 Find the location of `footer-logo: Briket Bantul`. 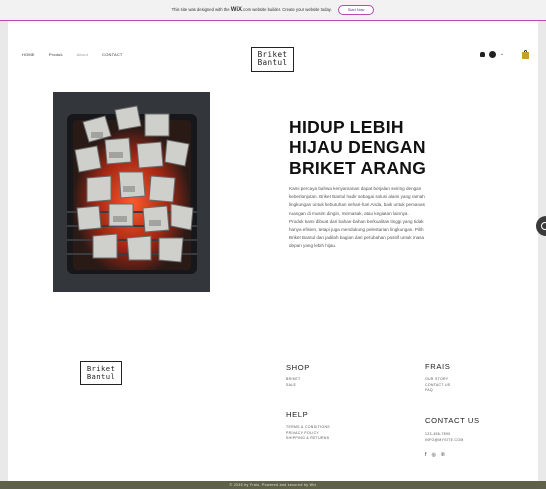

footer-logo: Briket Bantul is located at coordinates (101, 373).